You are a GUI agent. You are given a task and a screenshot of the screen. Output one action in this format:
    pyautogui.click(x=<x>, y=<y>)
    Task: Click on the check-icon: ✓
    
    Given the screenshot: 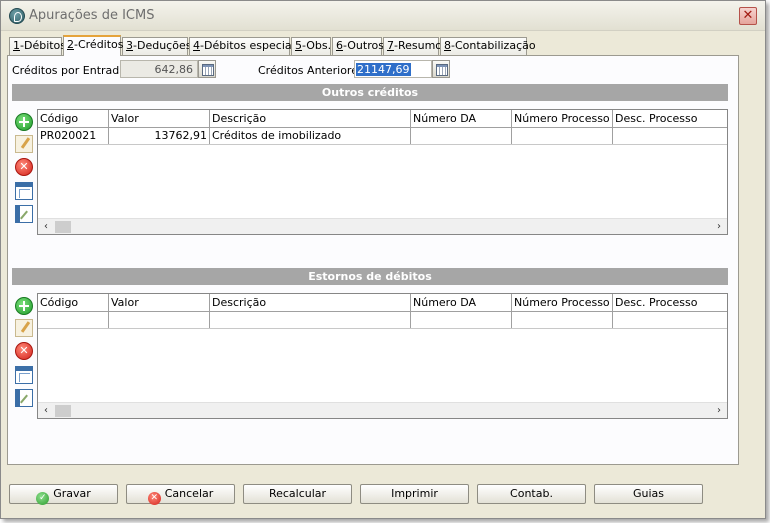 What is the action you would take?
    pyautogui.click(x=43, y=498)
    